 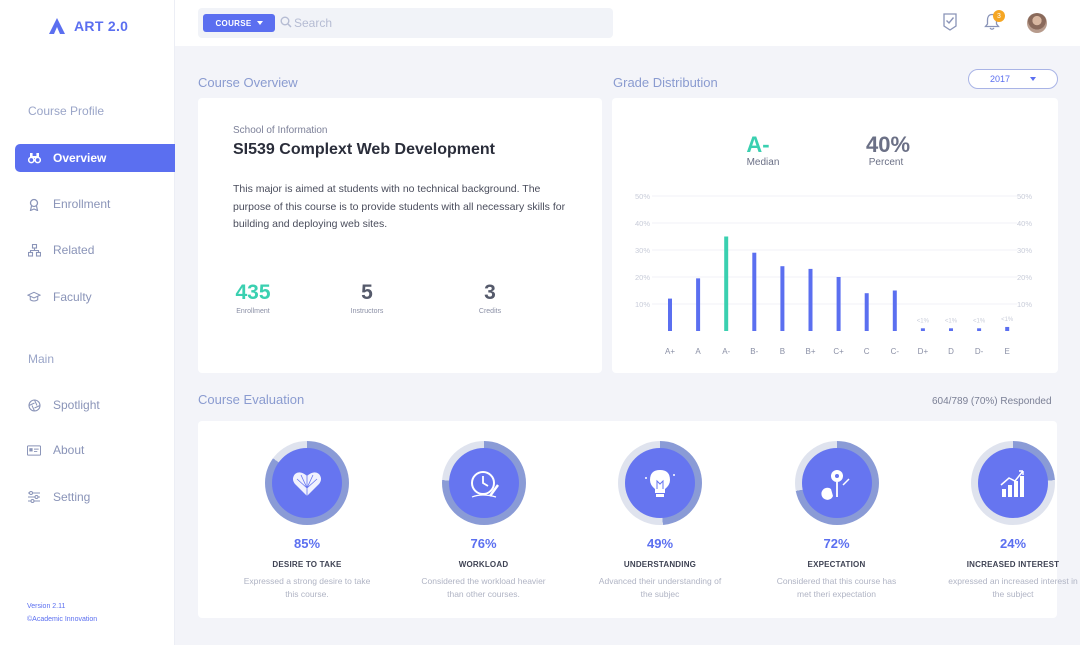 What do you see at coordinates (34, 450) in the screenshot?
I see `id-card-icon` at bounding box center [34, 450].